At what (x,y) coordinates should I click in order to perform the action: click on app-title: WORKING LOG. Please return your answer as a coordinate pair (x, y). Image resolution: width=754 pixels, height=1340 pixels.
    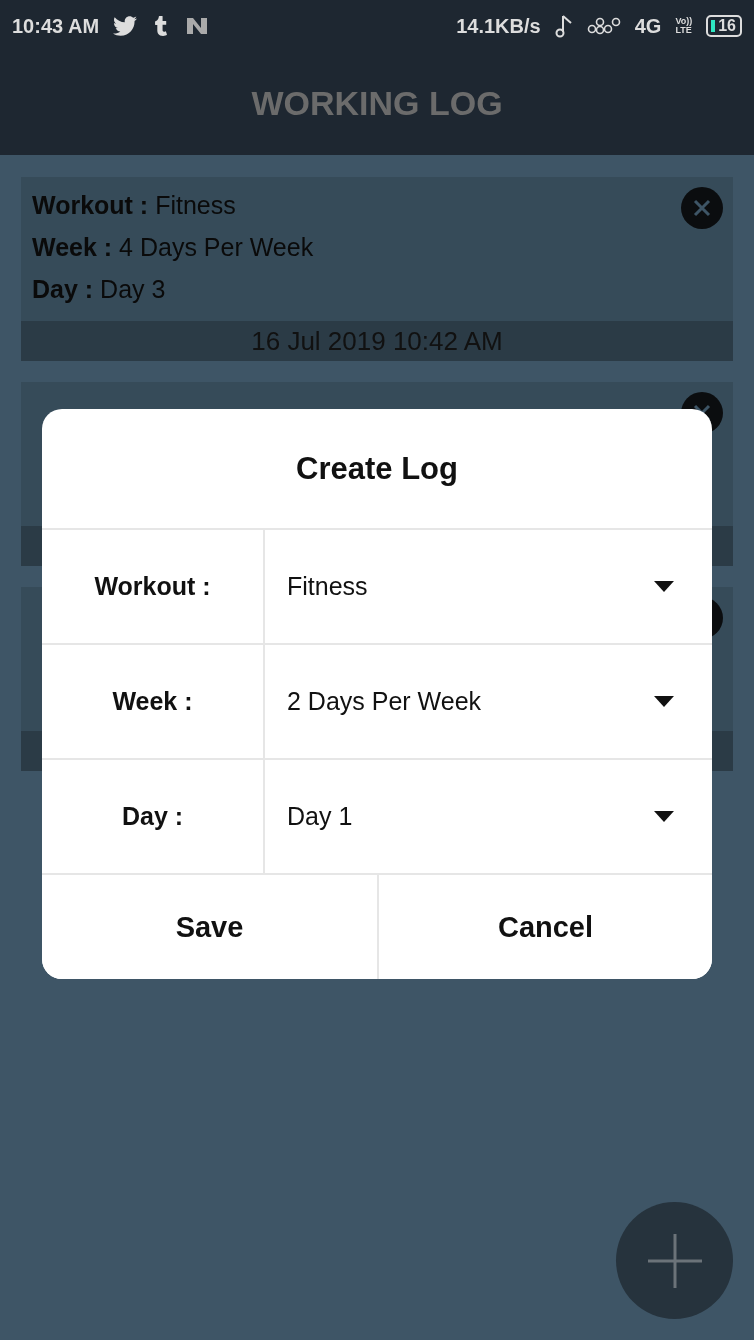
    Looking at the image, I should click on (377, 103).